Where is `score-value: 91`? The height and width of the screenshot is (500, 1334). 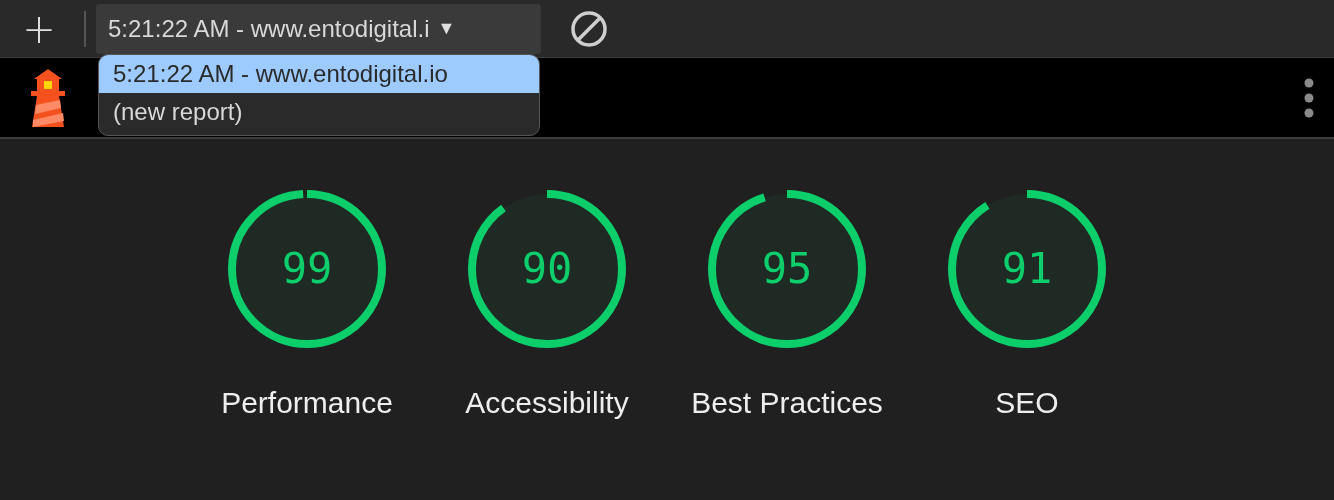 score-value: 91 is located at coordinates (1027, 269).